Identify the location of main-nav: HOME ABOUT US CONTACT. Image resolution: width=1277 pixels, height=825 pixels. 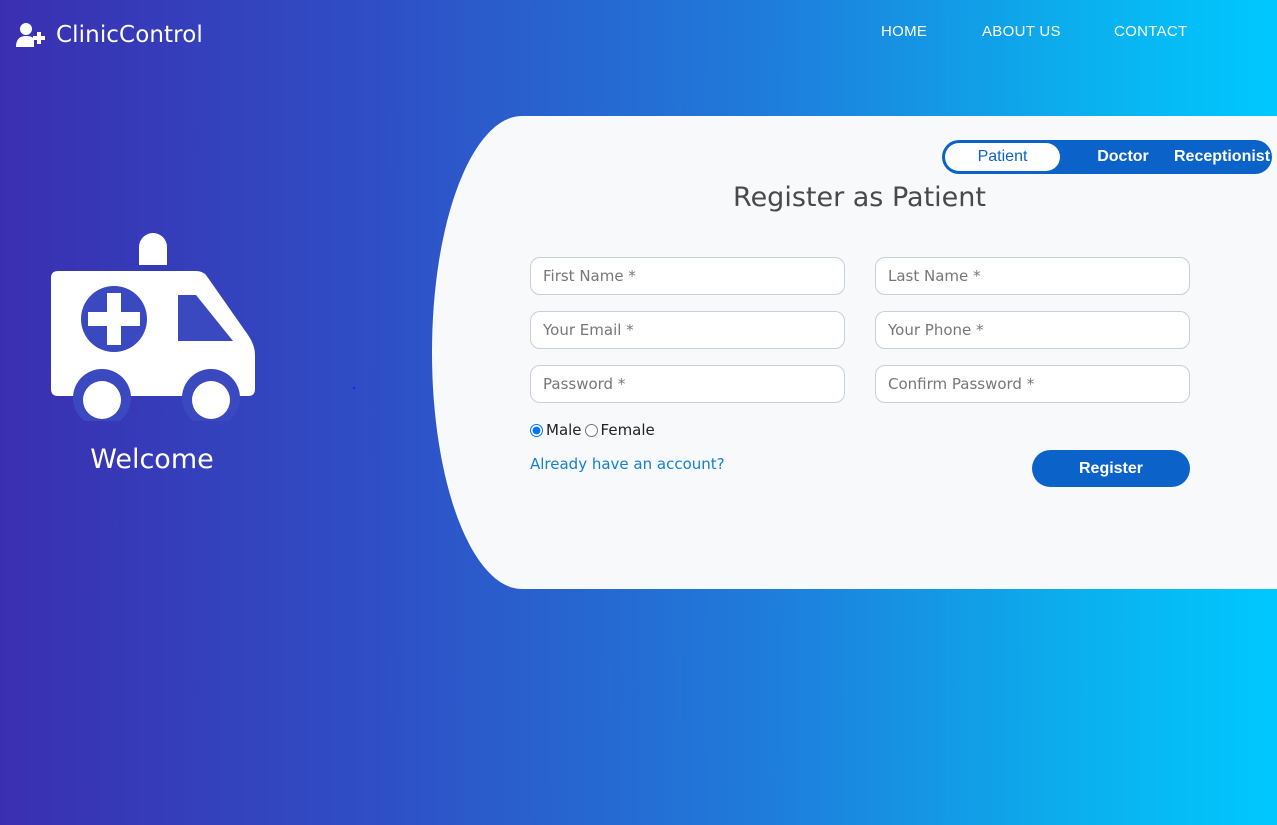
(1034, 31).